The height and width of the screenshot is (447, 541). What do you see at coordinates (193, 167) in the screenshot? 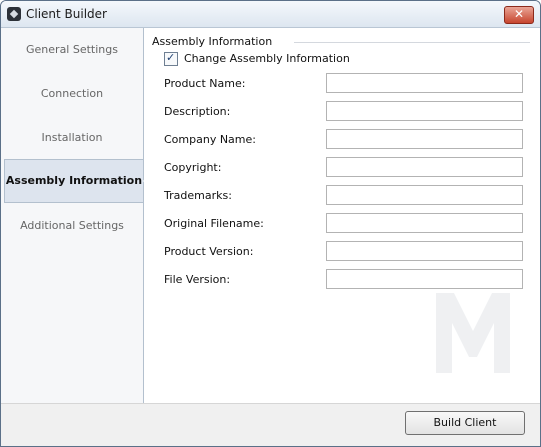
I see `field-label: Copyright:` at bounding box center [193, 167].